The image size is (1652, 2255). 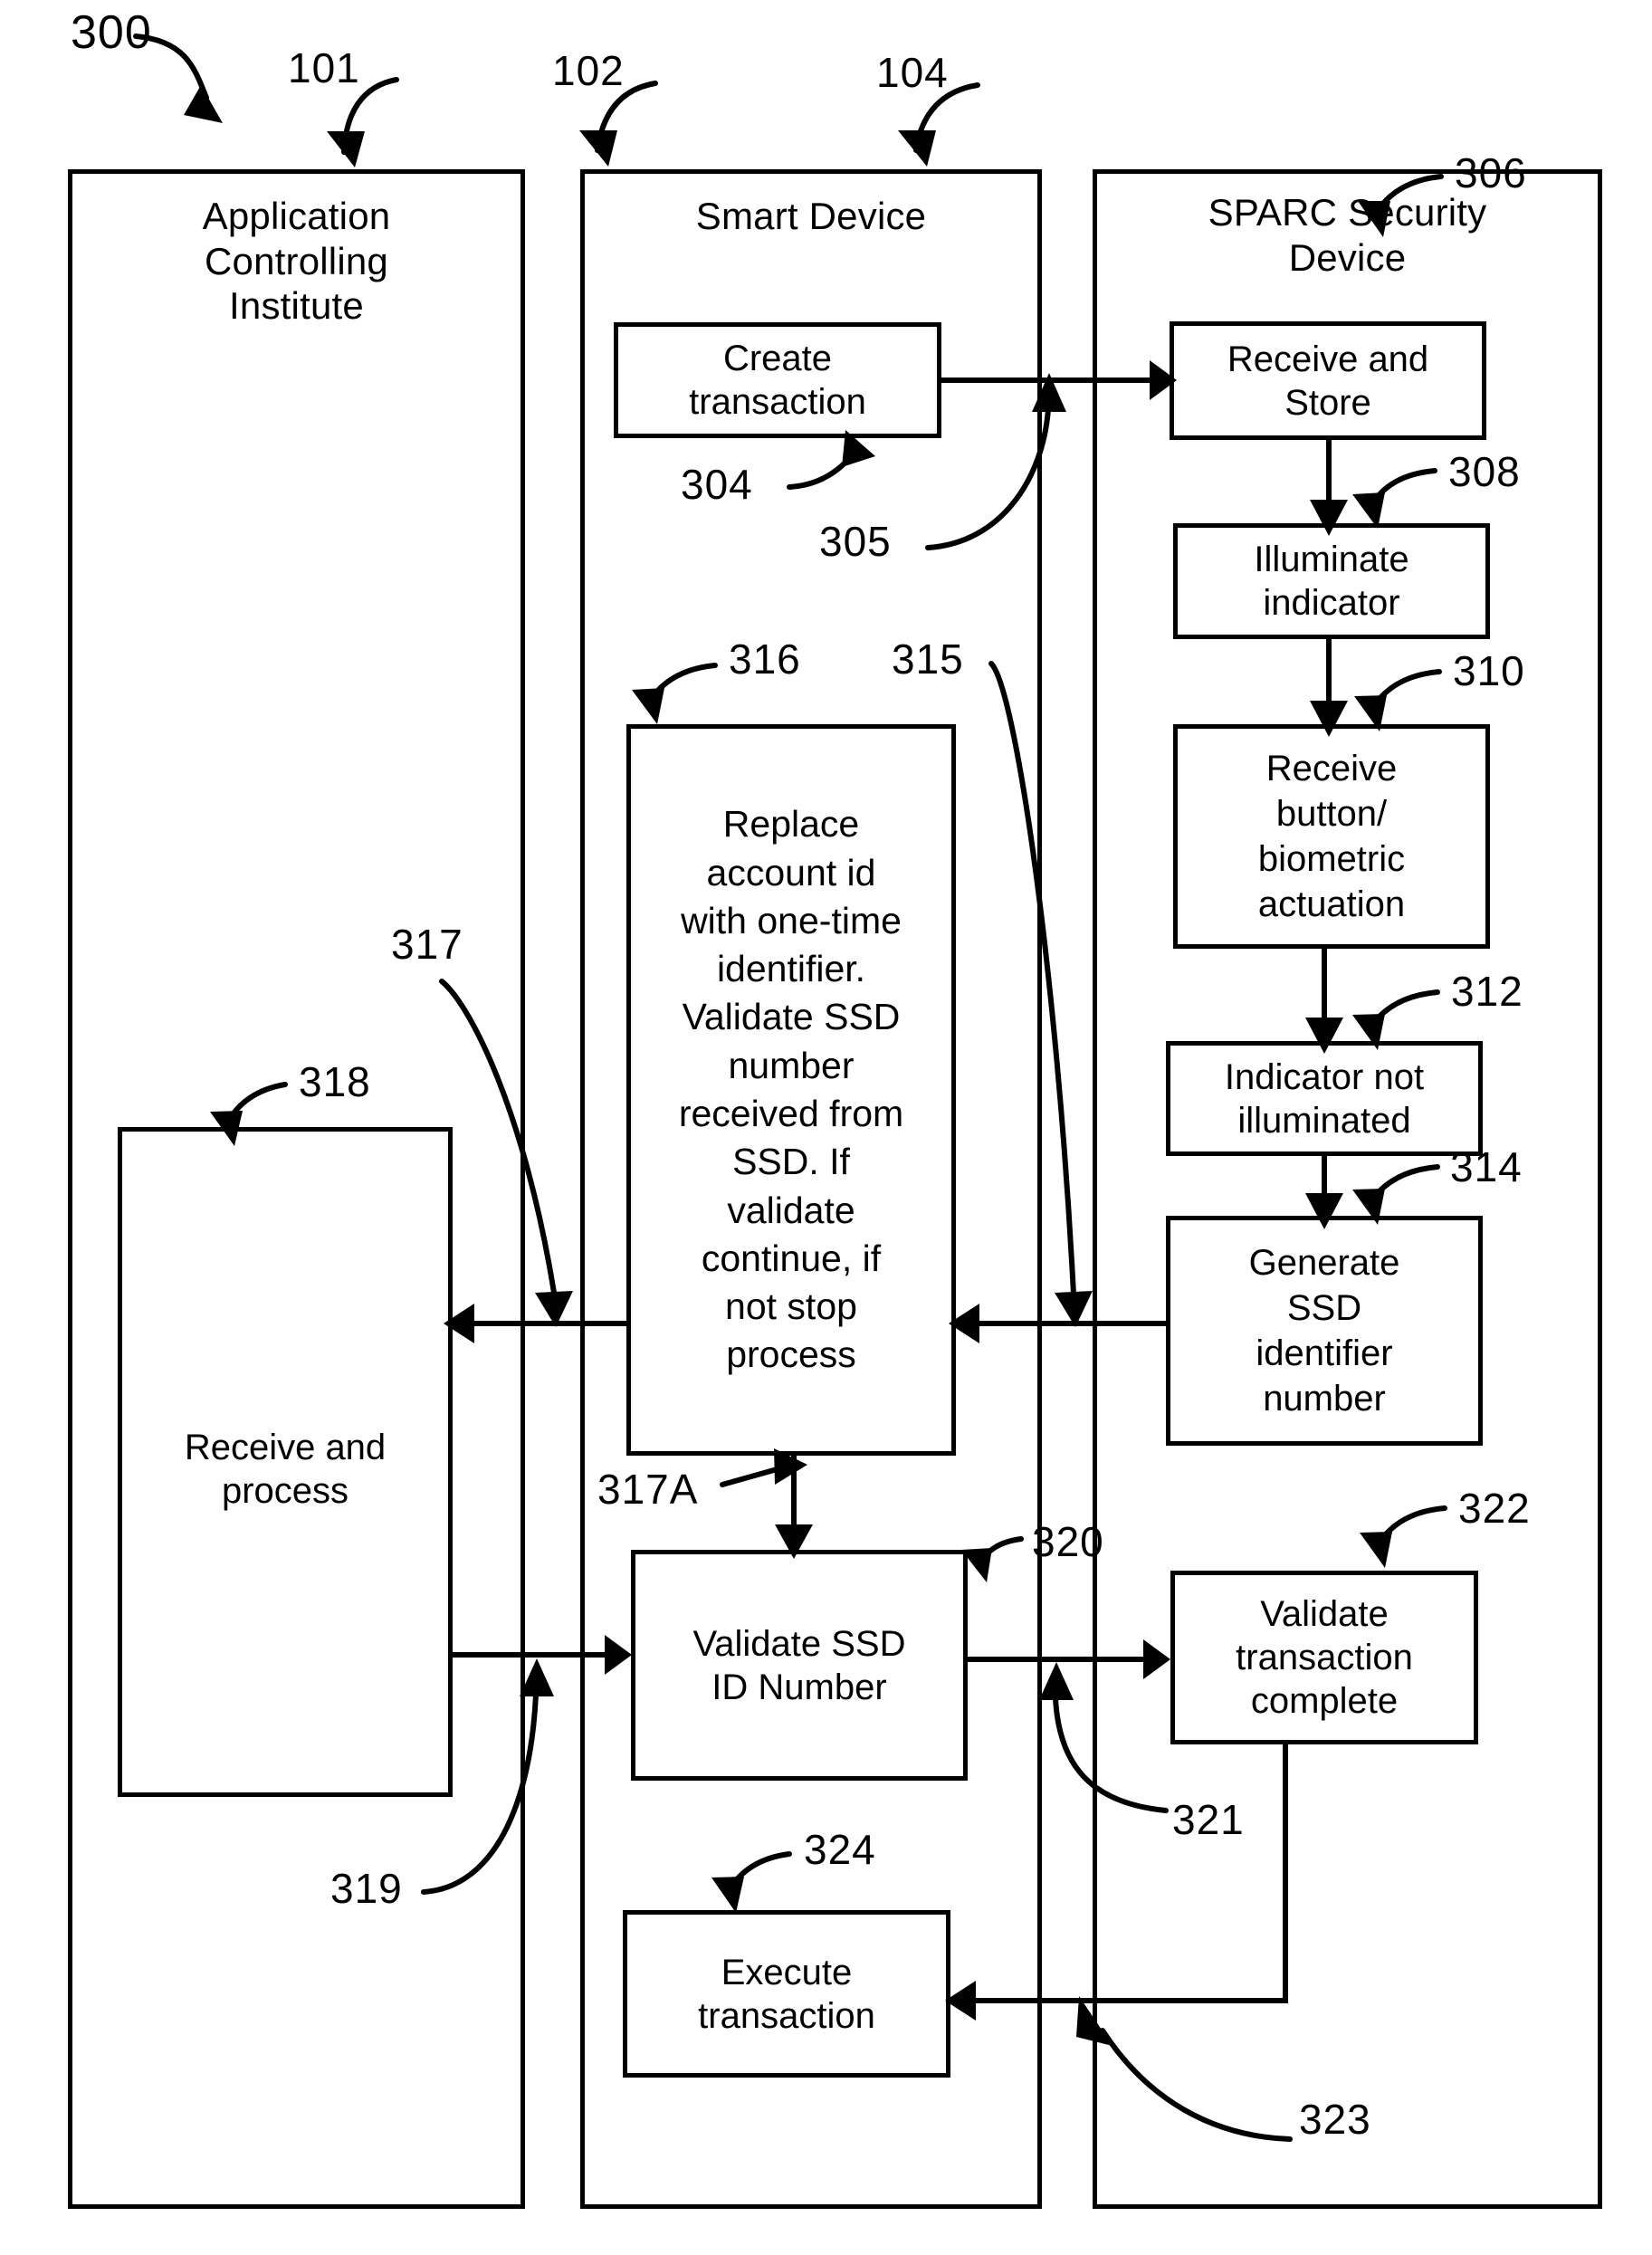 I want to click on ref-324: 324, so click(x=840, y=1849).